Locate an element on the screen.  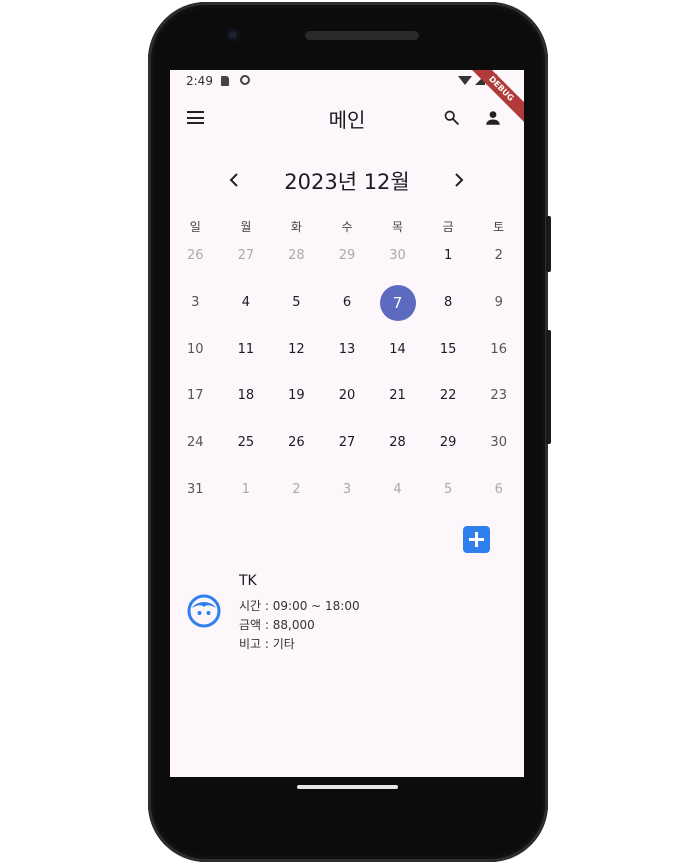
wifi-icon is located at coordinates (465, 80).